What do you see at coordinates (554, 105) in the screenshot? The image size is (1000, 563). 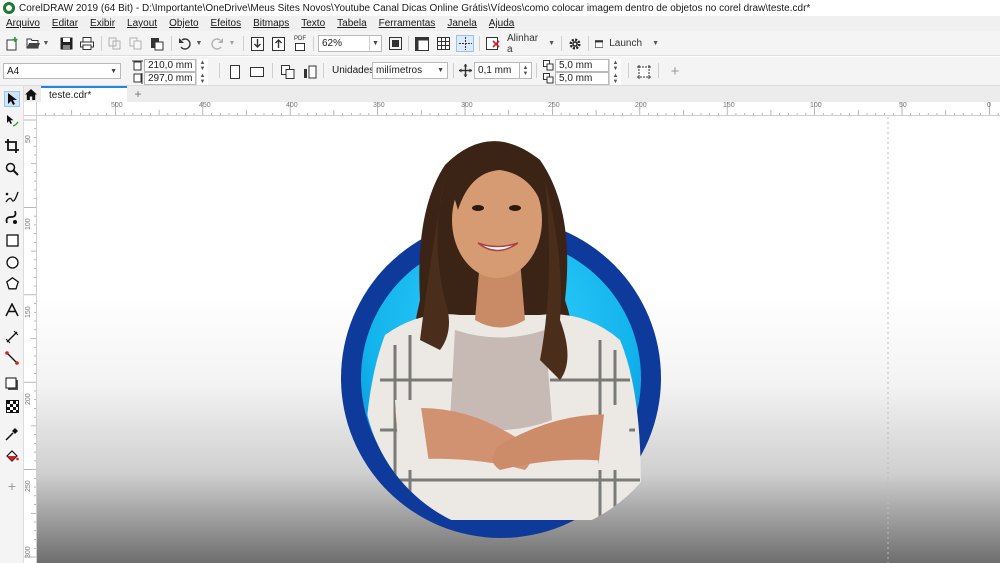 I see `ruler-h-label: 250` at bounding box center [554, 105].